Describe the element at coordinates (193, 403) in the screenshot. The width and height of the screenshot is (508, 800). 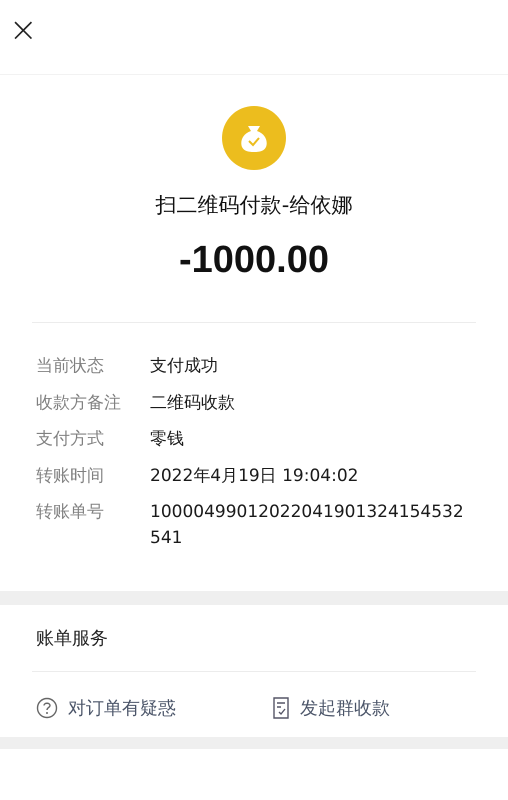
I see `detail-value: 二维码收款` at that location.